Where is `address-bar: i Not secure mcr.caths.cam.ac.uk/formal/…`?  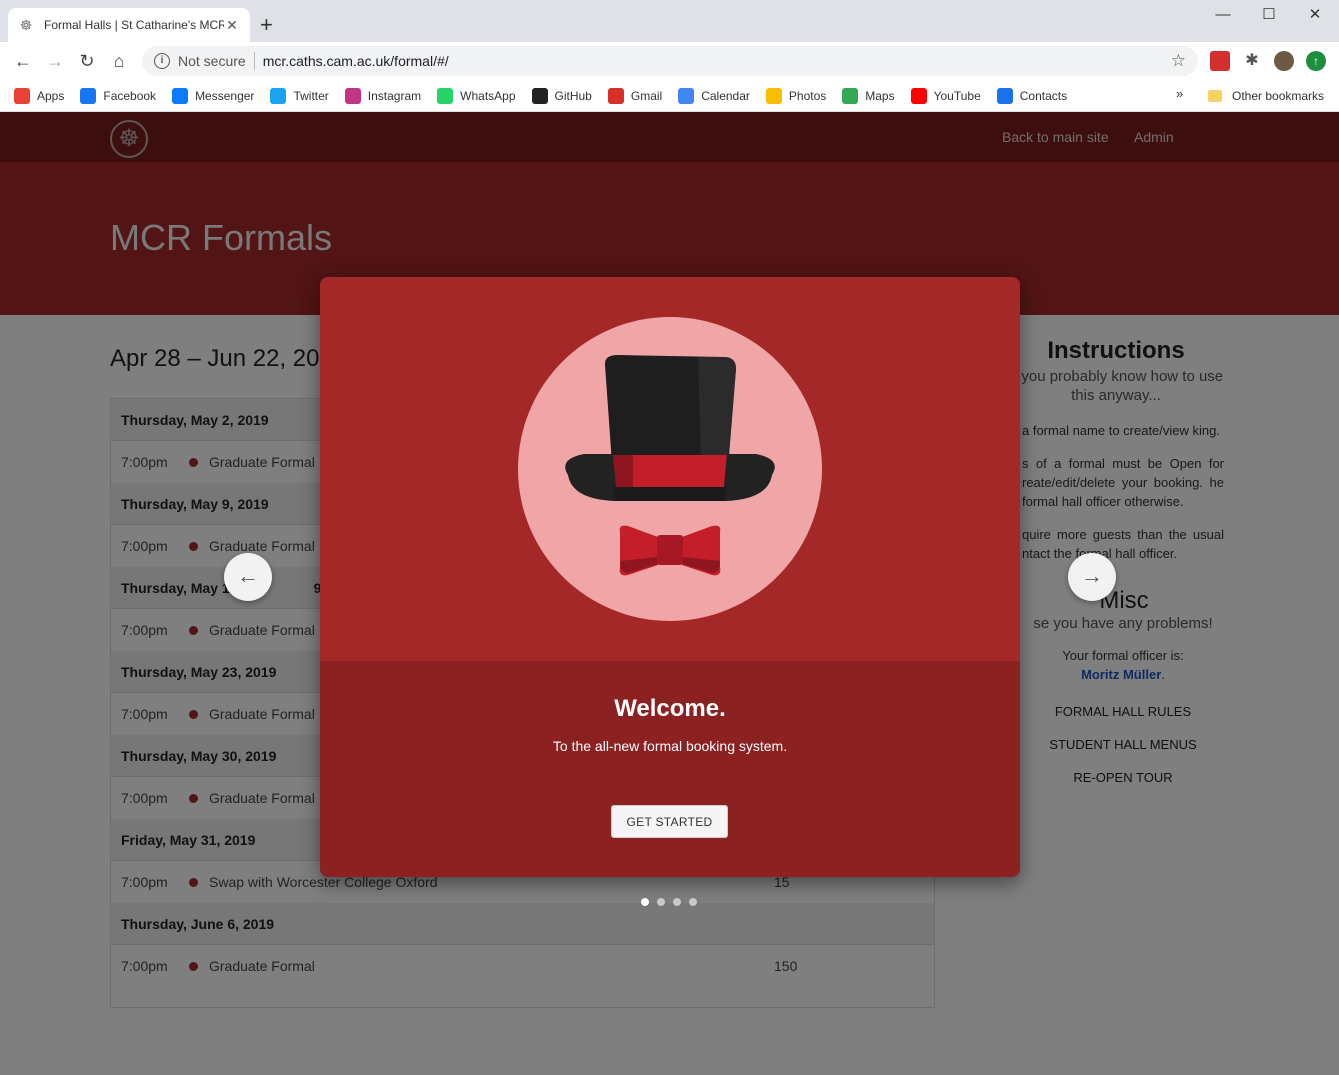 address-bar: i Not secure mcr.caths.cam.ac.uk/formal/… is located at coordinates (670, 61).